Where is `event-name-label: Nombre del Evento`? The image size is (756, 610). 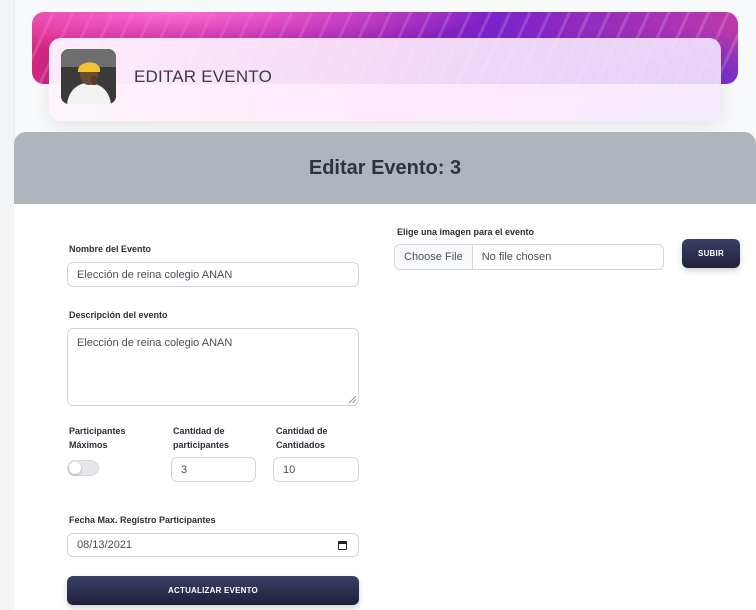
event-name-label: Nombre del Evento is located at coordinates (110, 249).